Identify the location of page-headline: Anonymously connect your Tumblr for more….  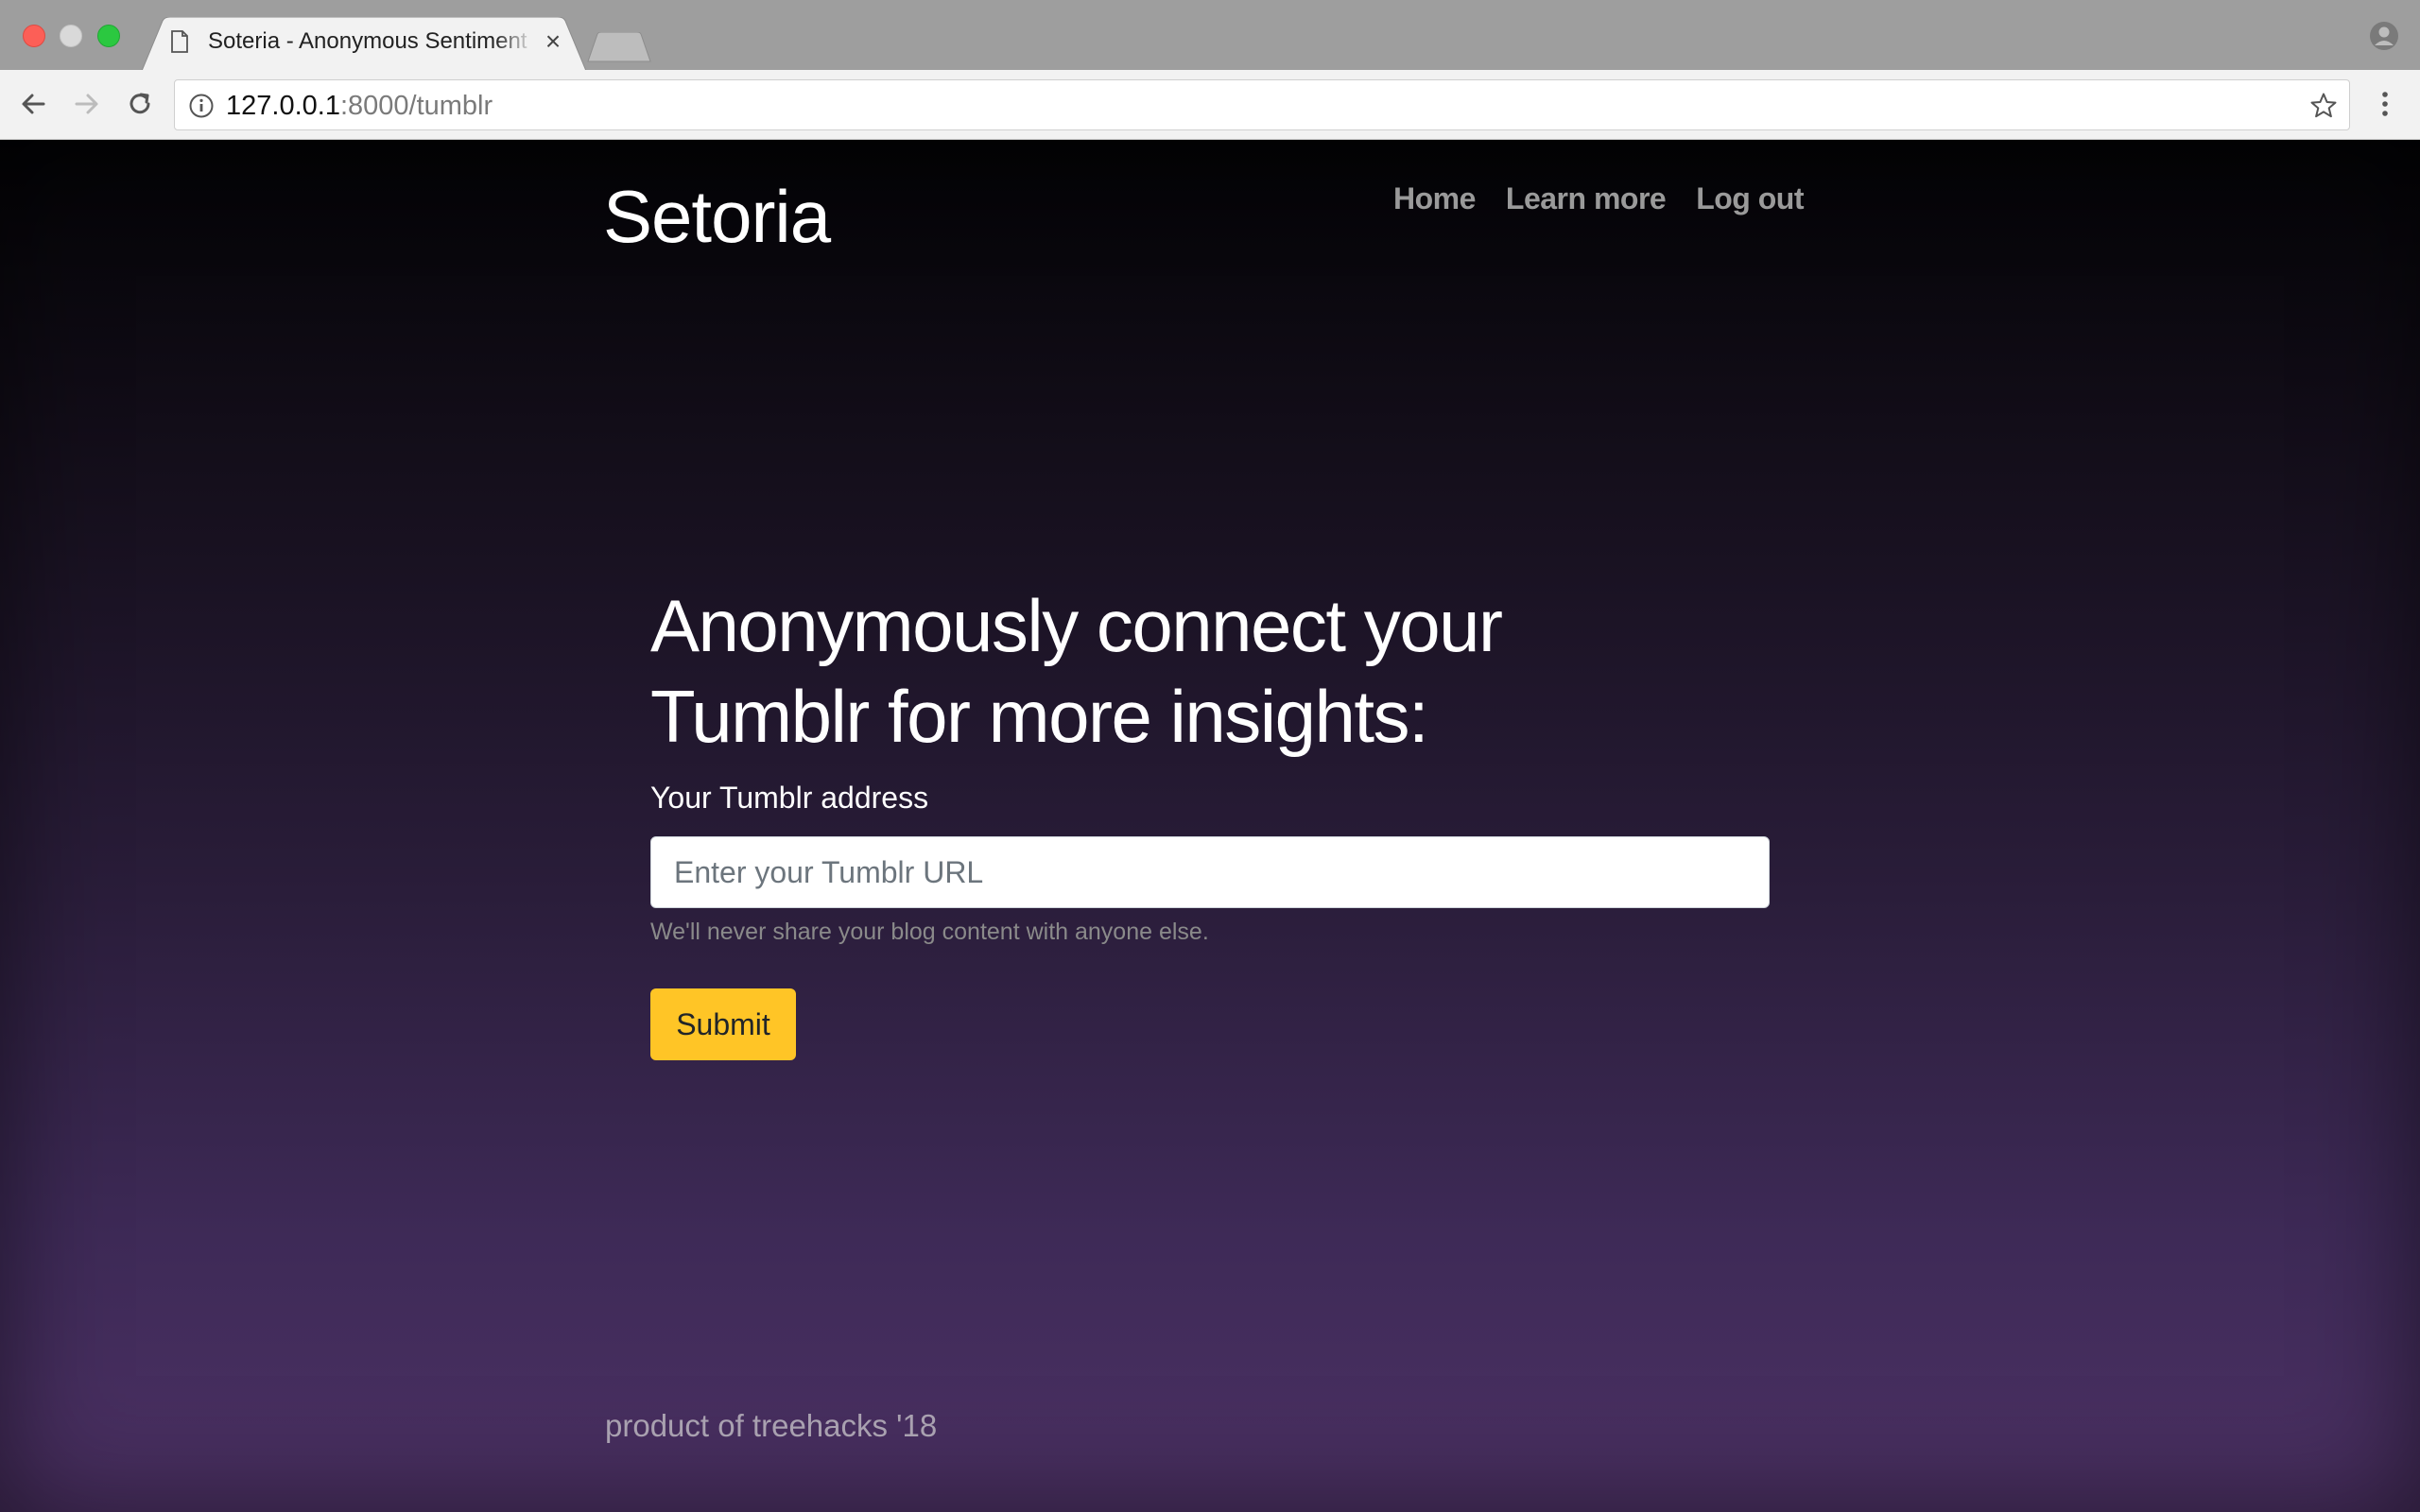
(1123, 671).